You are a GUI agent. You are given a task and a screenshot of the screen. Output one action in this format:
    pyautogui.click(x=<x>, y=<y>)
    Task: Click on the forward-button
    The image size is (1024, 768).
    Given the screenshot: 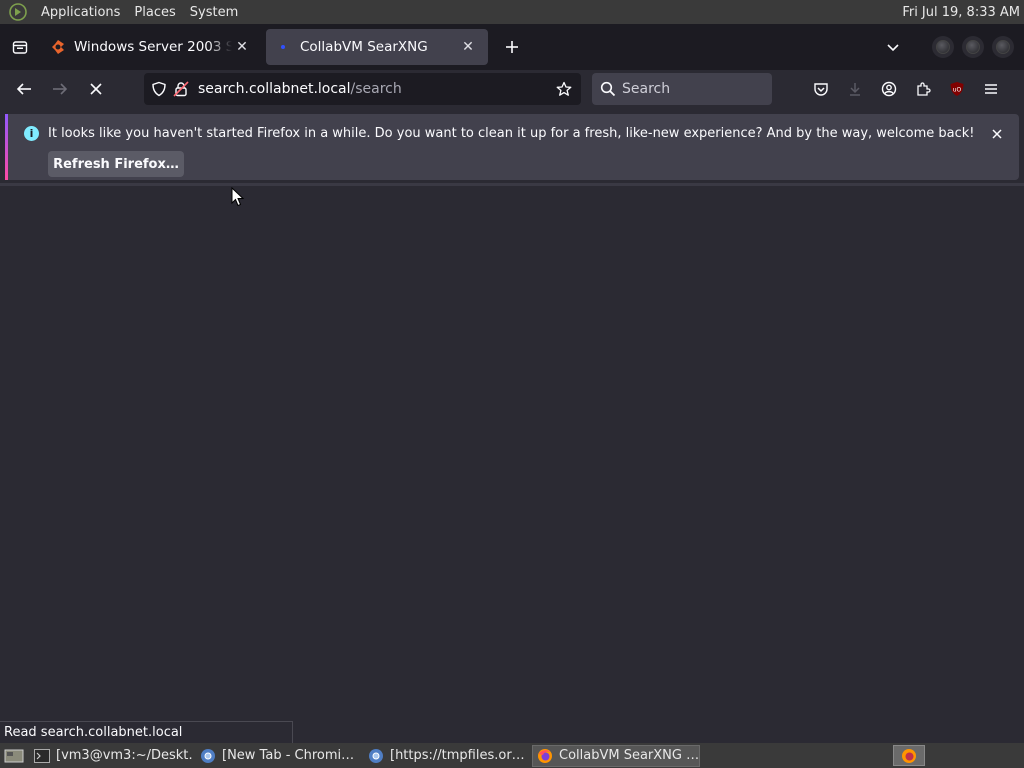 What is the action you would take?
    pyautogui.click(x=60, y=89)
    